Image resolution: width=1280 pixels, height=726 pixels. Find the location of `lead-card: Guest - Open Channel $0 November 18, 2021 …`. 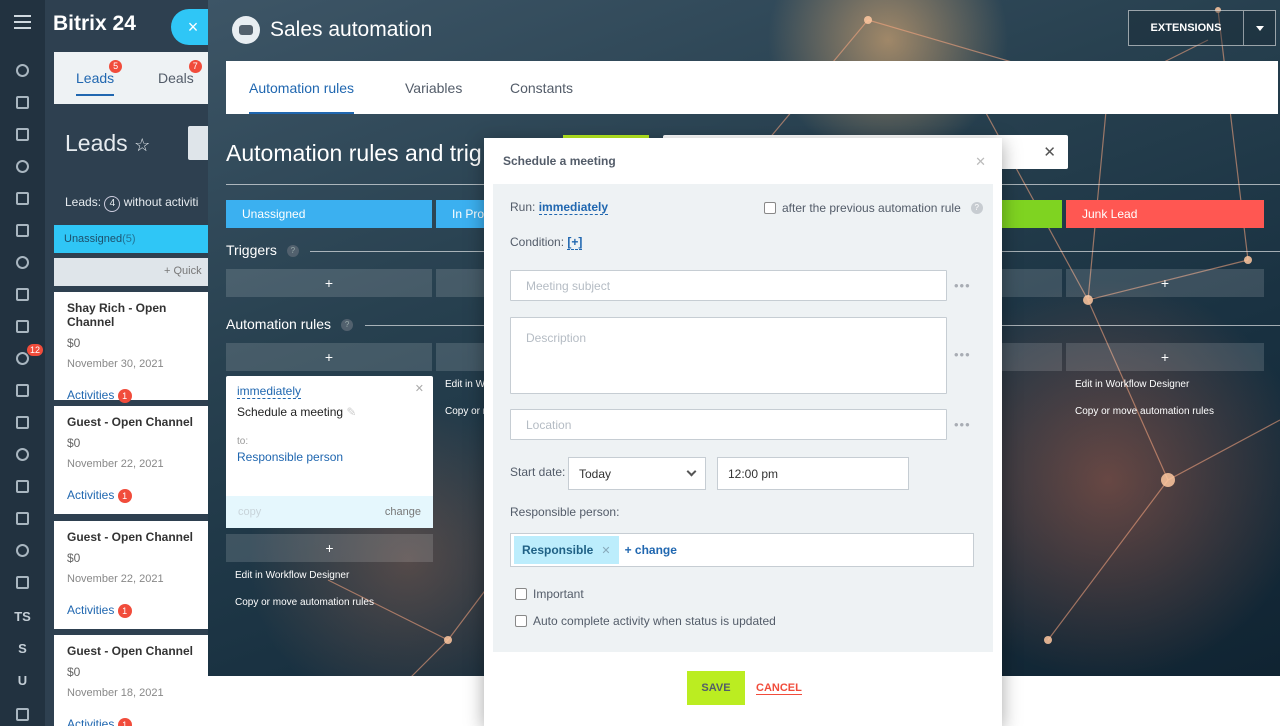

lead-card: Guest - Open Channel $0 November 18, 2021 … is located at coordinates (134, 680).